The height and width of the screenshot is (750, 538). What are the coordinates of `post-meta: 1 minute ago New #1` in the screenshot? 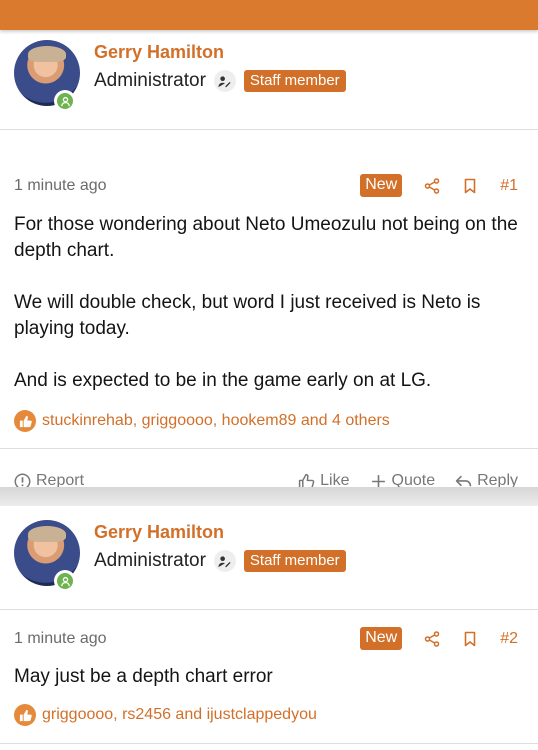 It's located at (266, 185).